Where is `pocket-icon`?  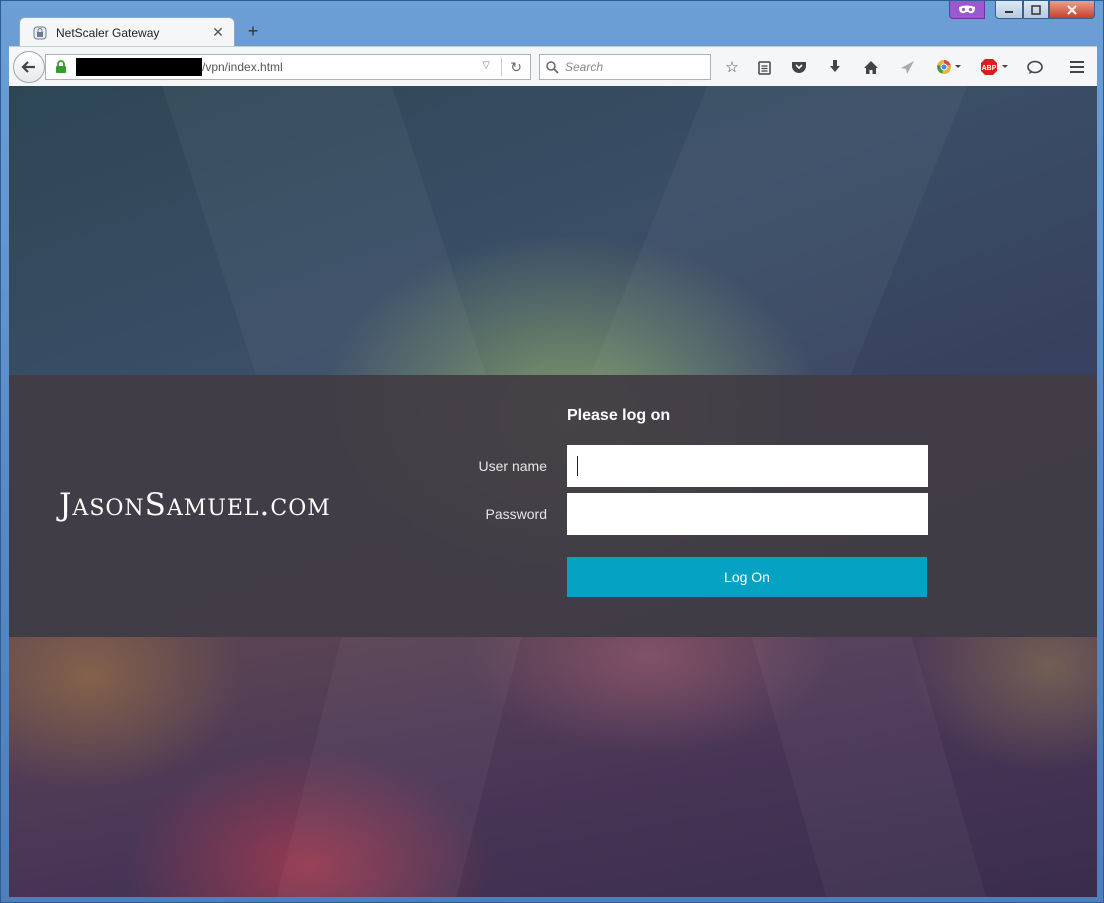
pocket-icon is located at coordinates (799, 67).